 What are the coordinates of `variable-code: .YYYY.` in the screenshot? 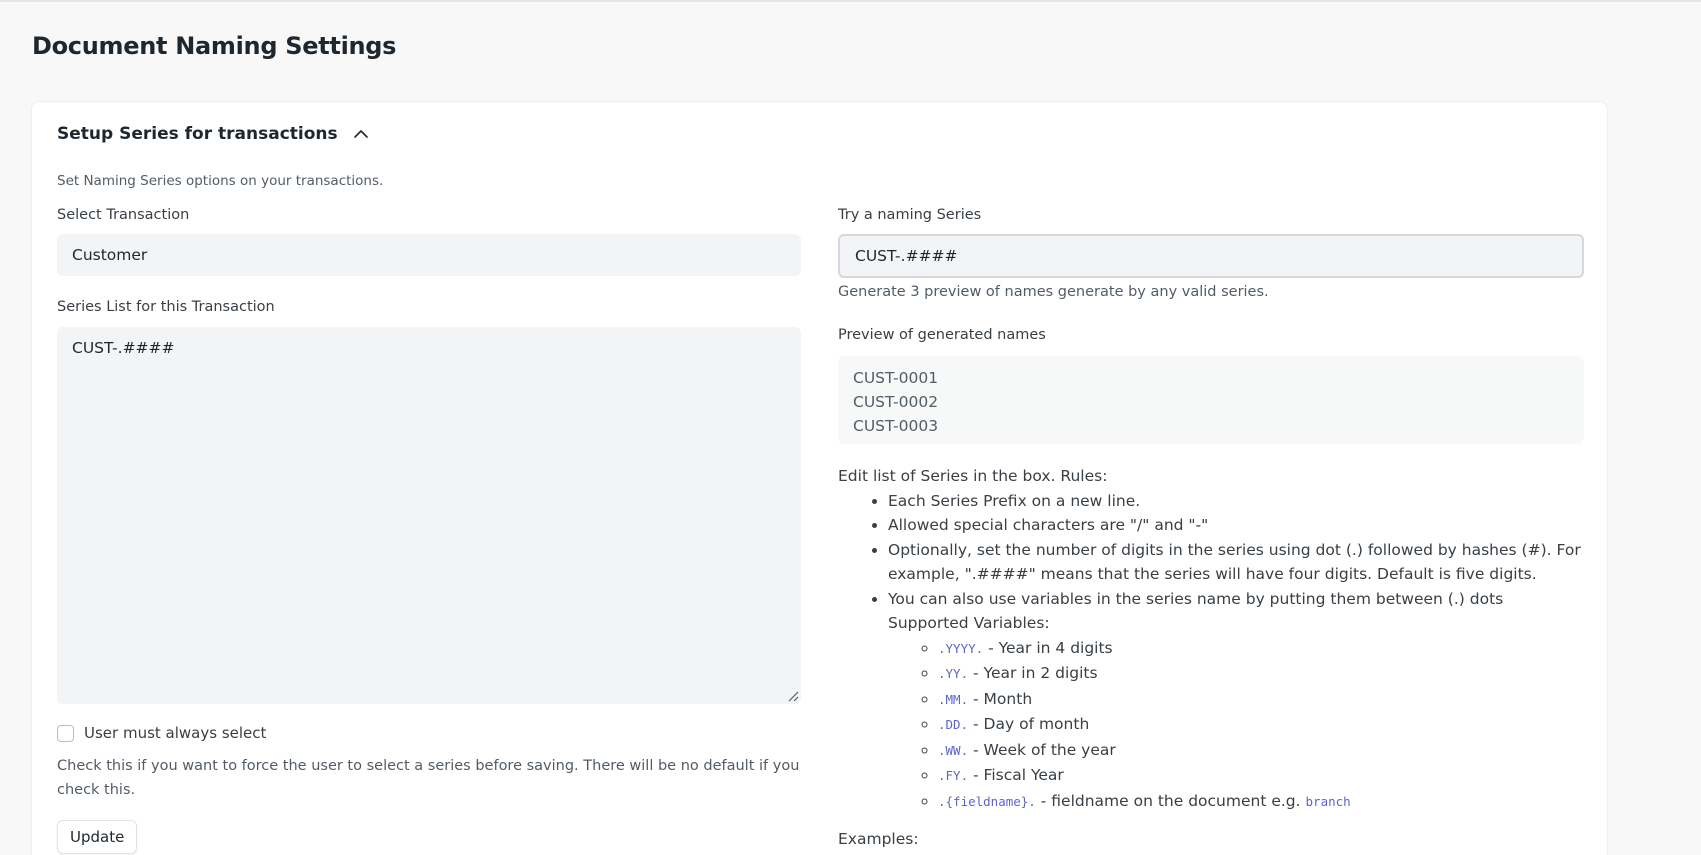 It's located at (961, 648).